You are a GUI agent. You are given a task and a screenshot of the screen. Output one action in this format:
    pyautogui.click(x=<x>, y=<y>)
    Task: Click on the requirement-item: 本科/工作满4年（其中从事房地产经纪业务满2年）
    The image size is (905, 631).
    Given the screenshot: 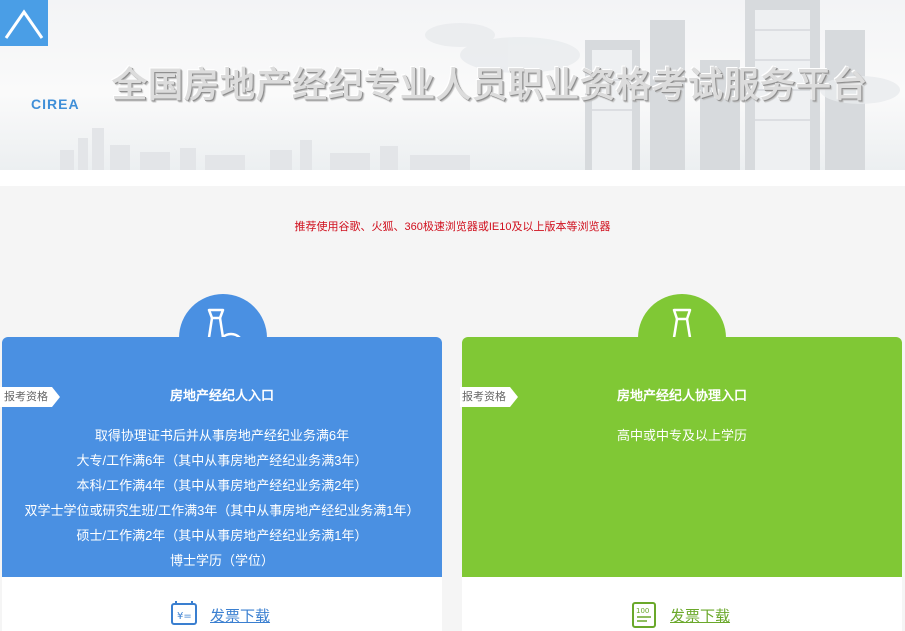 What is the action you would take?
    pyautogui.click(x=222, y=485)
    